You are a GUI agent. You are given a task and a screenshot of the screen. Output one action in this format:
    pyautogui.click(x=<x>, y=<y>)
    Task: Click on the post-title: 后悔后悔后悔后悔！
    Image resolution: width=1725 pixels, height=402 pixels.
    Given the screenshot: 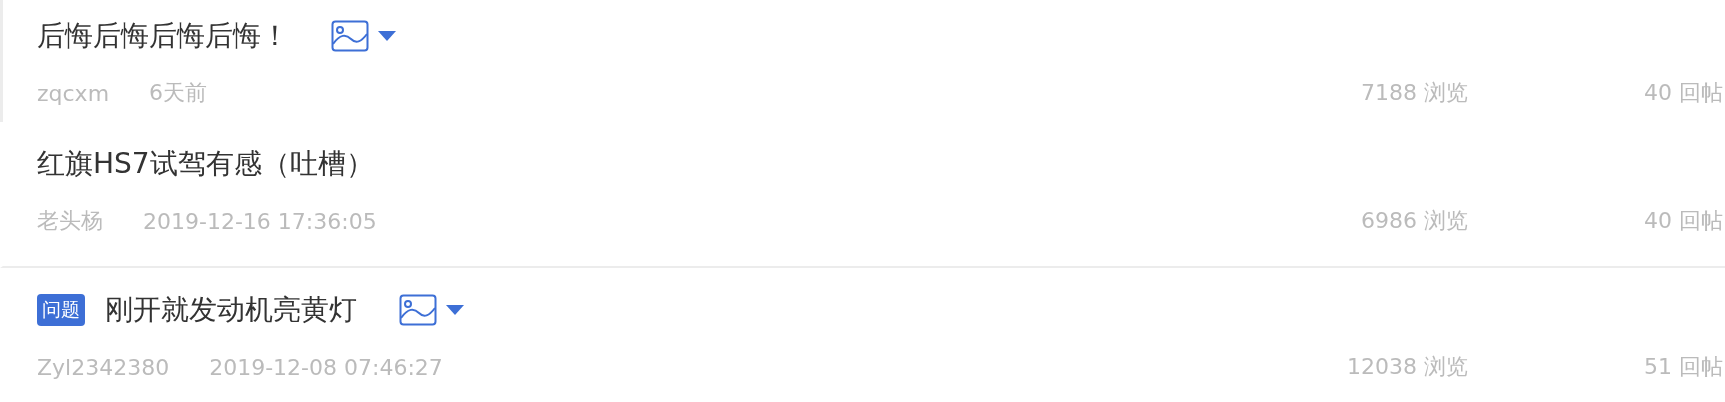 What is the action you would take?
    pyautogui.click(x=163, y=36)
    